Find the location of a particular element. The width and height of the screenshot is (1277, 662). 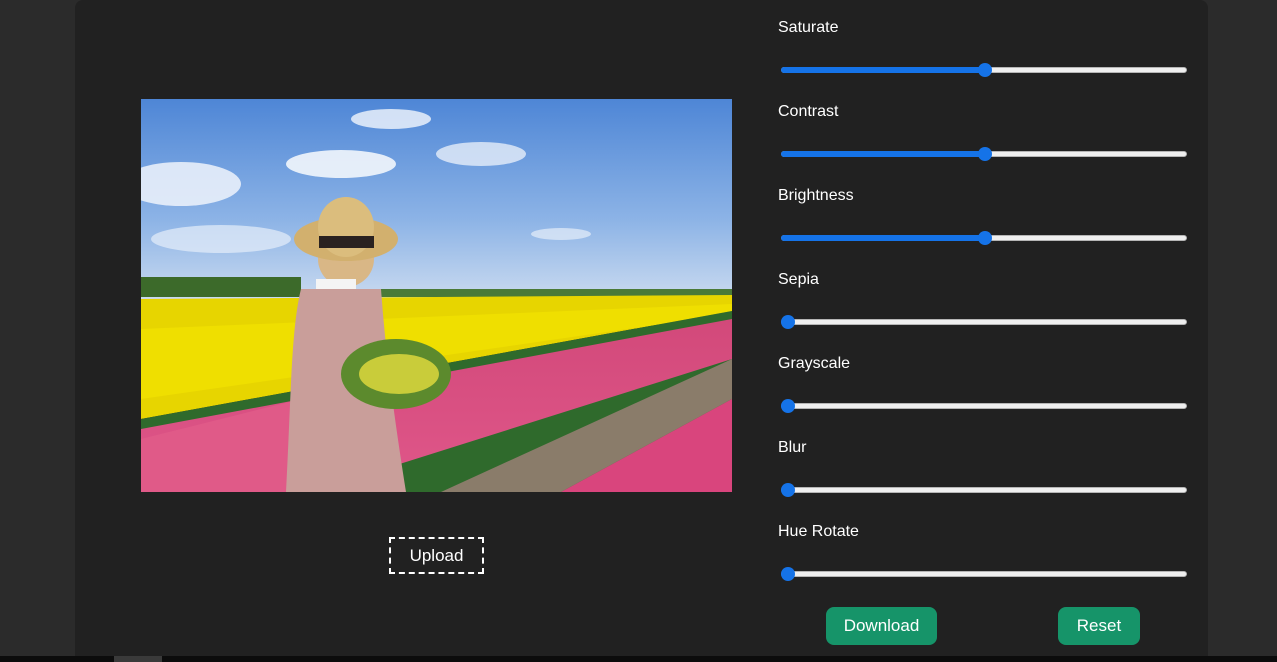

sepia-slider is located at coordinates (983, 322).